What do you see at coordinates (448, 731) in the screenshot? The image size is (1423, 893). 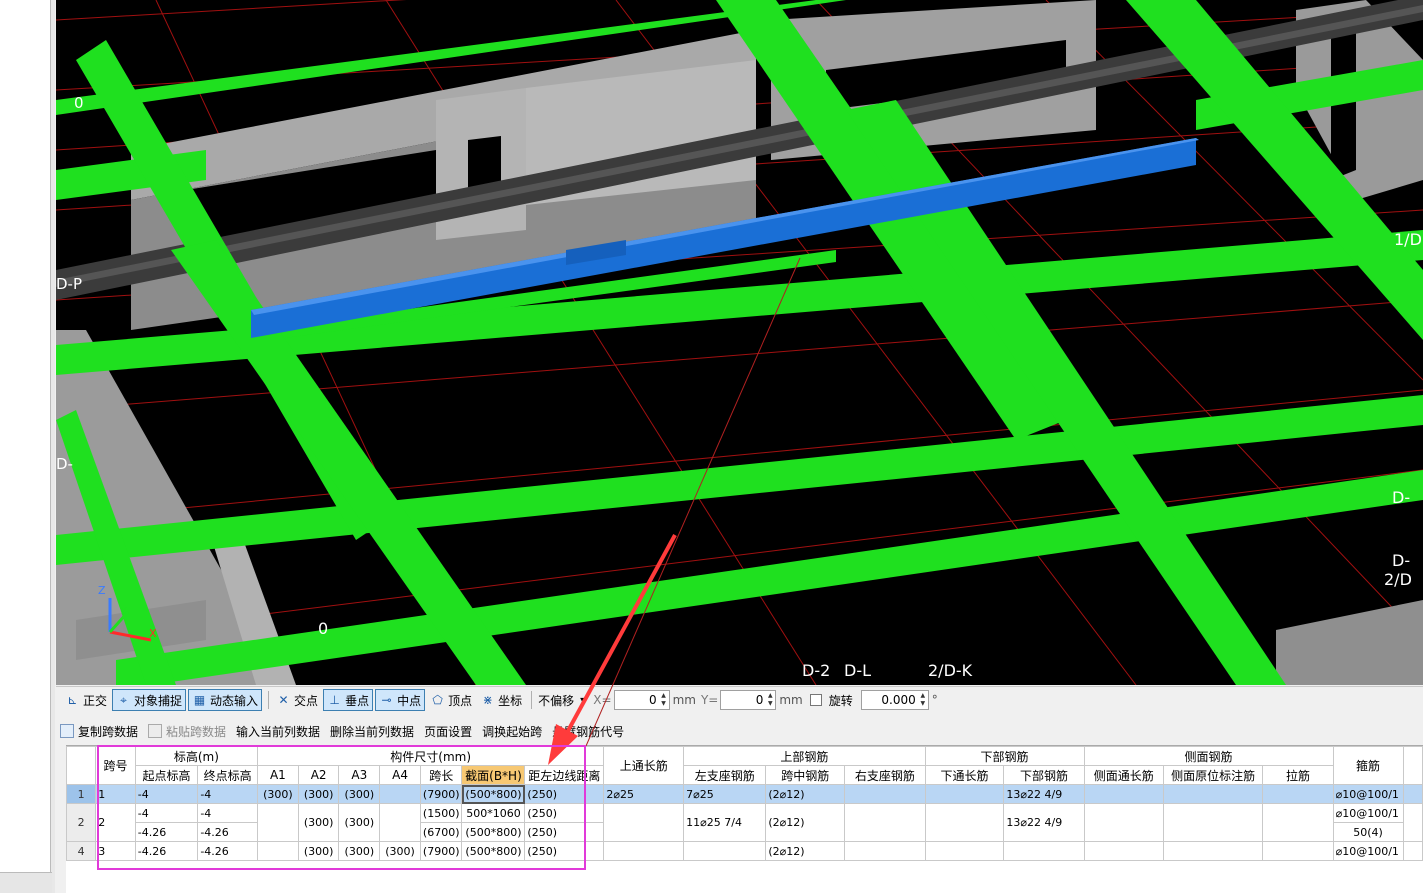 I see `page-setup-button: 页面设置` at bounding box center [448, 731].